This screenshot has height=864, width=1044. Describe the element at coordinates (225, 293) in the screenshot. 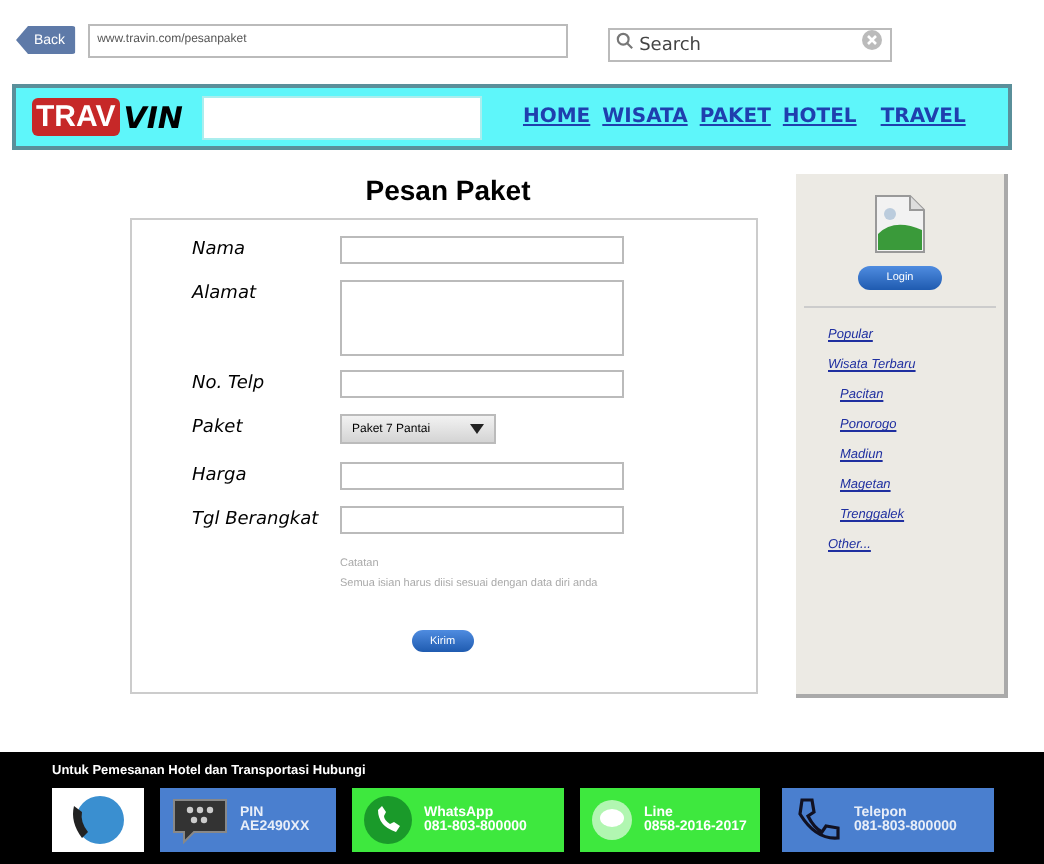

I see `field-label: Alamat` at that location.